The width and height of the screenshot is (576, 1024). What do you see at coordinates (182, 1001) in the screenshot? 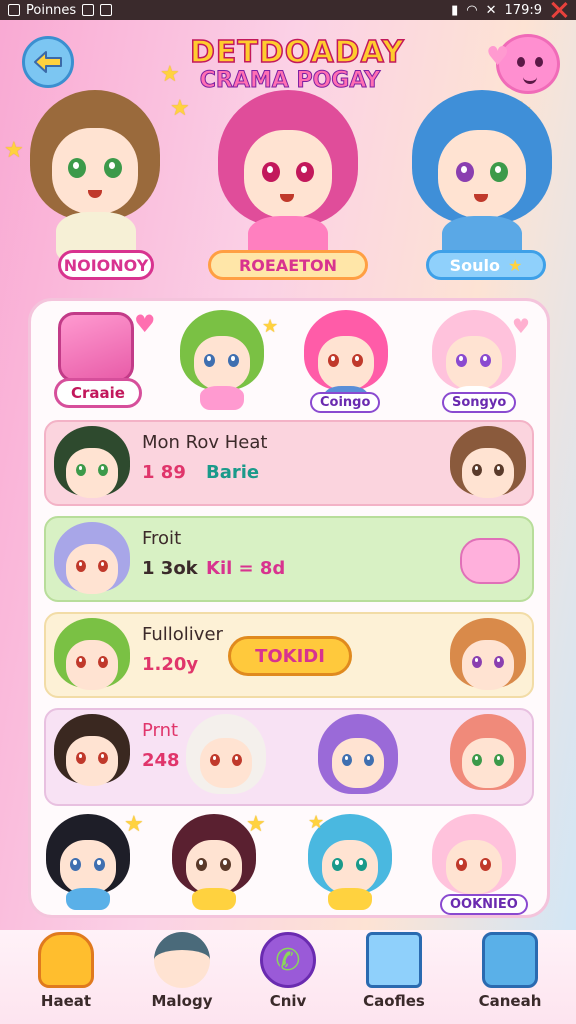
I see `nav-label-2: Malogy` at bounding box center [182, 1001].